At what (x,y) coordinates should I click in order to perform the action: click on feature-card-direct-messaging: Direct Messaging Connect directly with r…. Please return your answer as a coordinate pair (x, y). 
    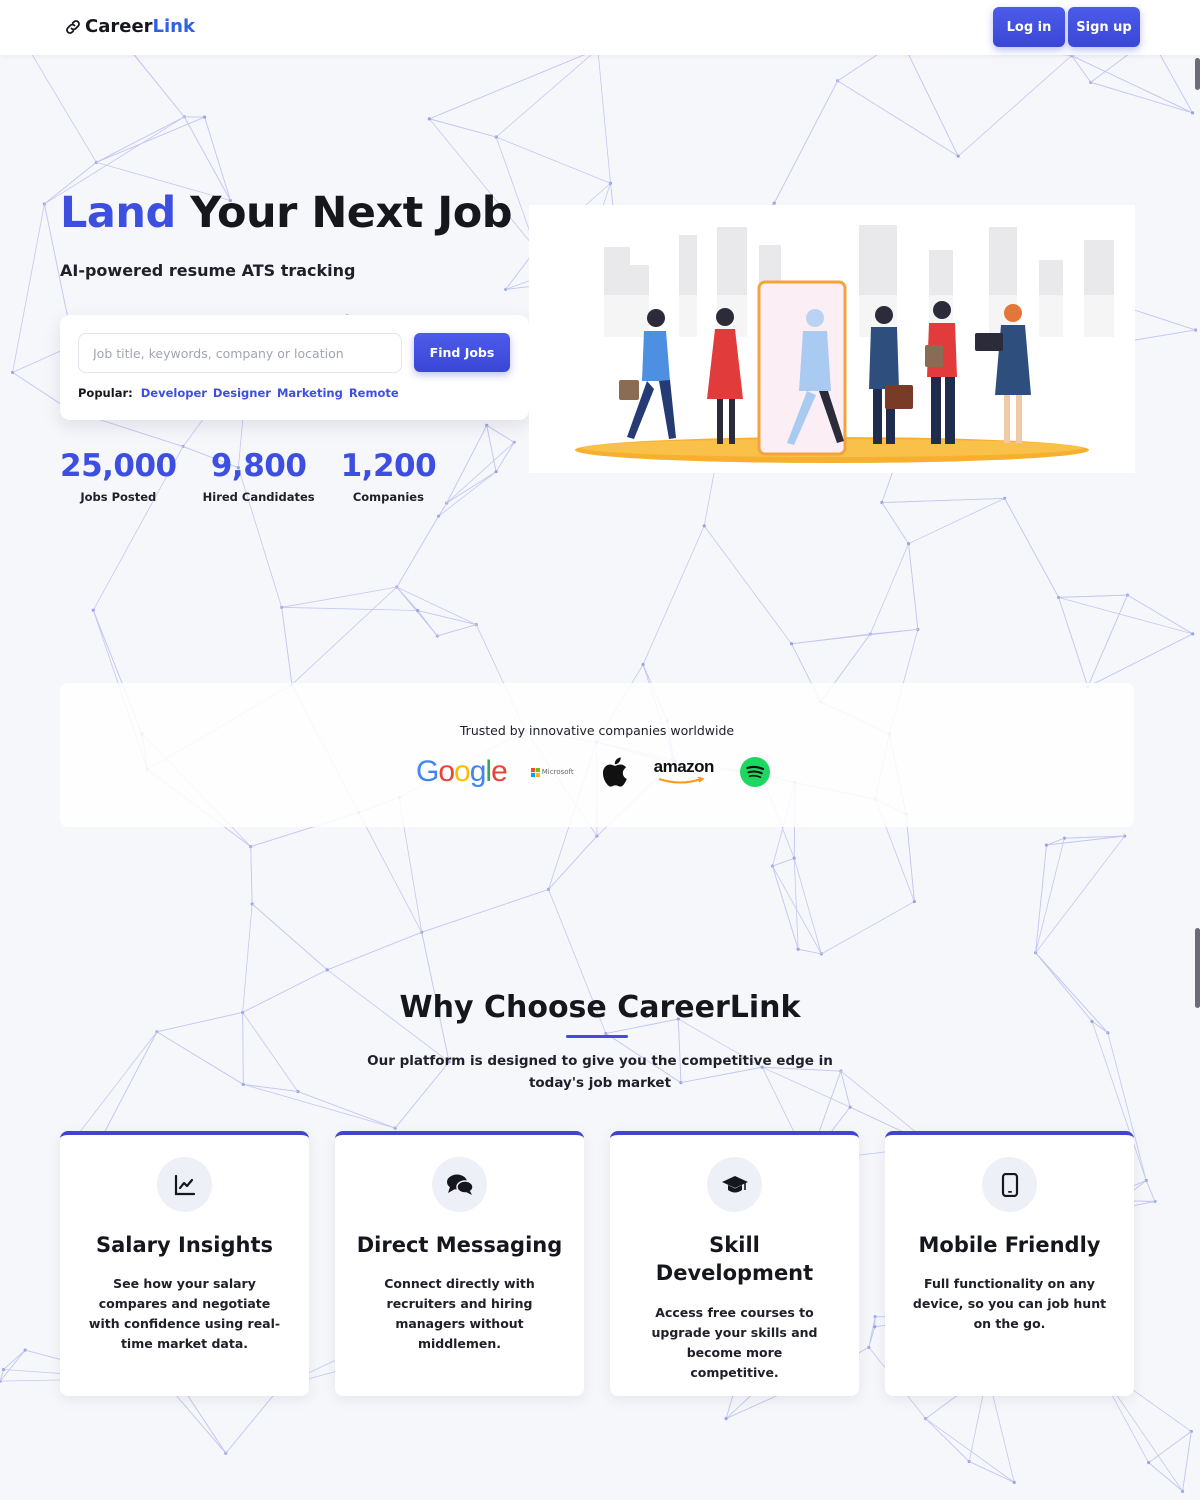
    Looking at the image, I should click on (459, 1263).